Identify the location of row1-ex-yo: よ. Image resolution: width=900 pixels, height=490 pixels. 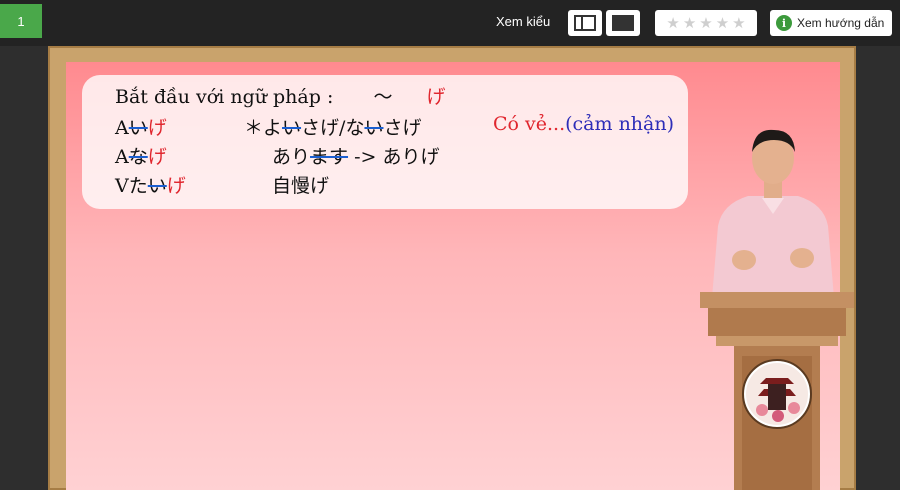
(273, 128).